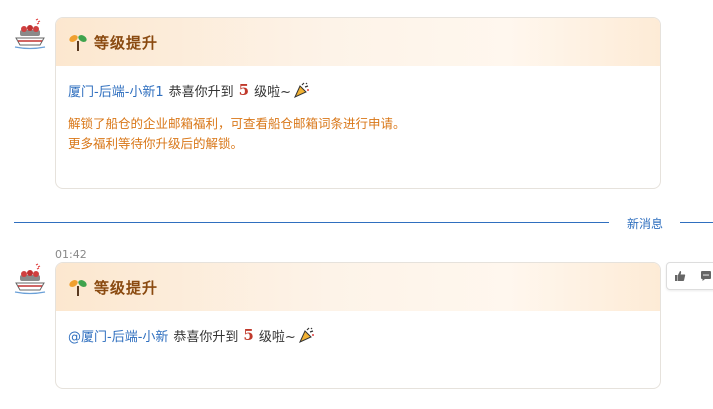 This screenshot has width=713, height=409. Describe the element at coordinates (645, 224) in the screenshot. I see `new-message-label: 新消息` at that location.